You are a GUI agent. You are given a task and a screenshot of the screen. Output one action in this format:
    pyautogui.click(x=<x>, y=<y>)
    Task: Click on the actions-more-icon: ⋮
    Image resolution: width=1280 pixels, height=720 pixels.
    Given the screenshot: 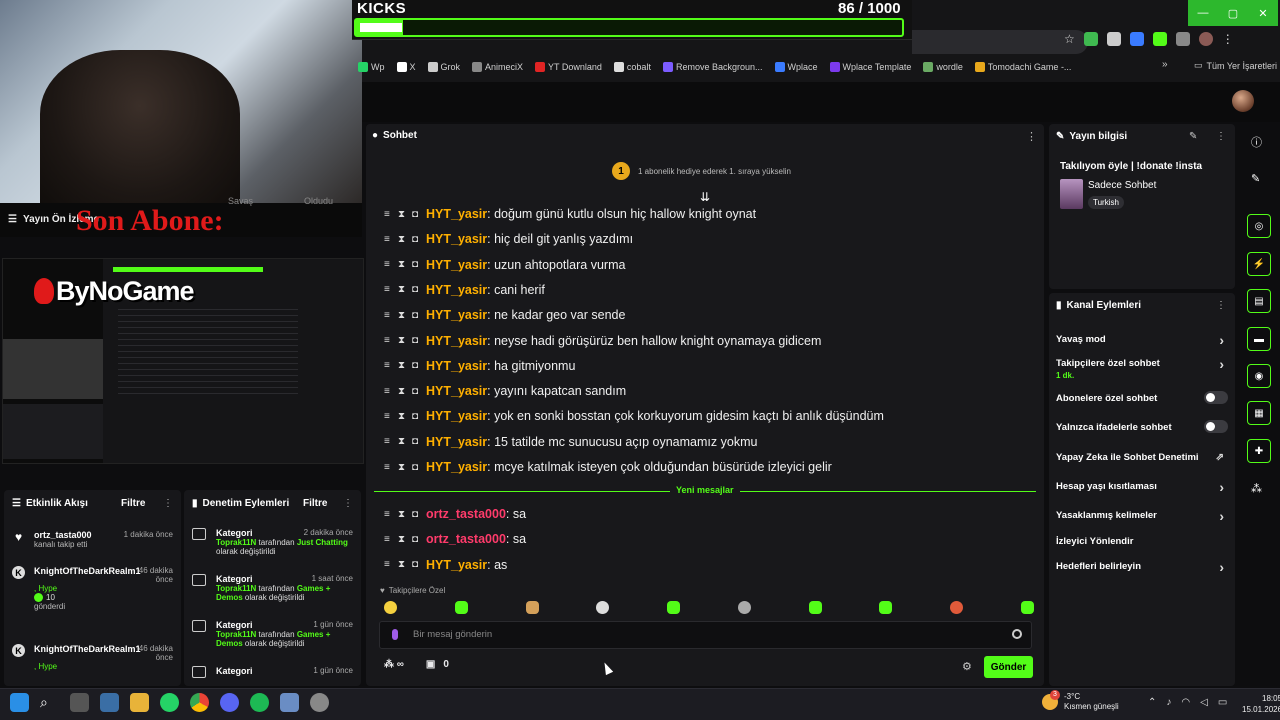 What is the action you would take?
    pyautogui.click(x=1221, y=305)
    